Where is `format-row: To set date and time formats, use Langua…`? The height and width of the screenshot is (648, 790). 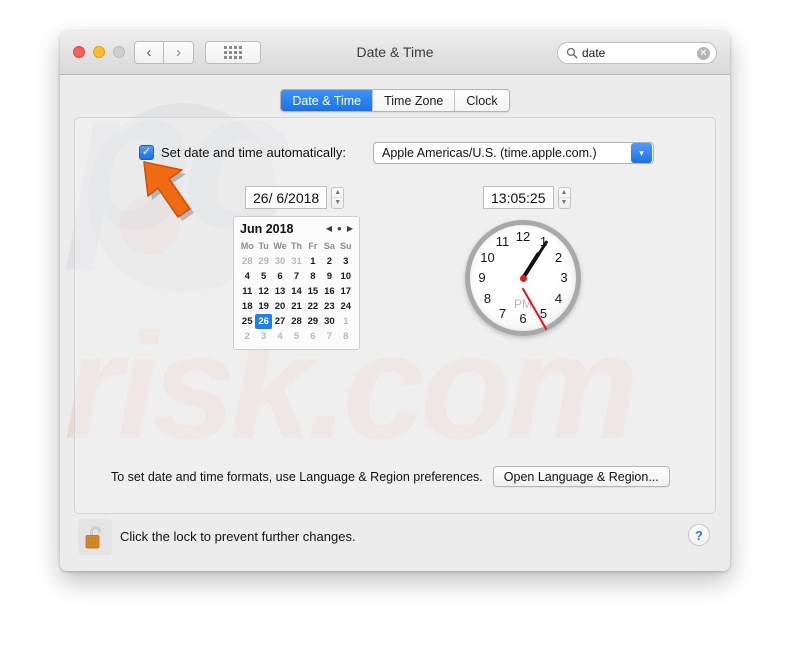 format-row: To set date and time formats, use Langua… is located at coordinates (403, 476).